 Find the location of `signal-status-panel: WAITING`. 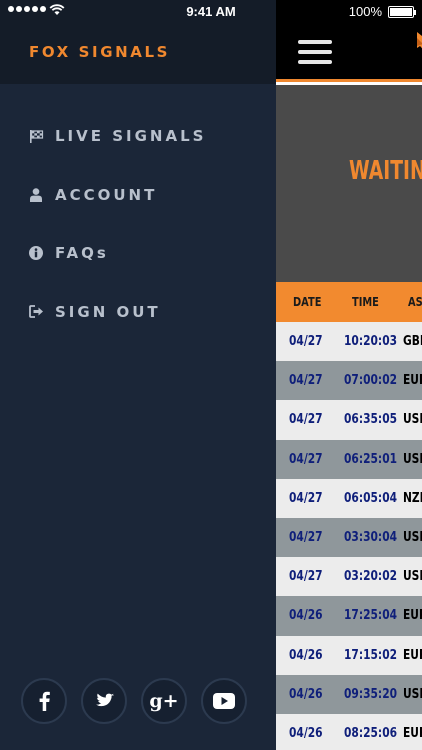

signal-status-panel: WAITING is located at coordinates (349, 183).